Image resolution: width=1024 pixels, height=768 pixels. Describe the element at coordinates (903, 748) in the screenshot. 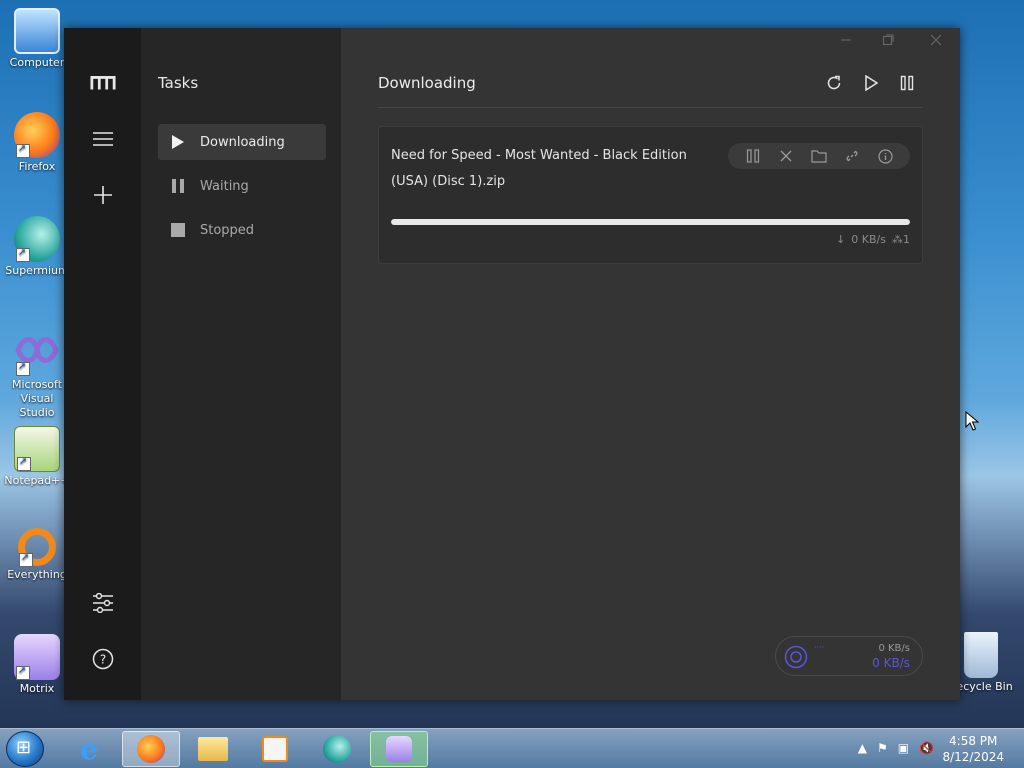

I see `network-icon: ▣` at that location.